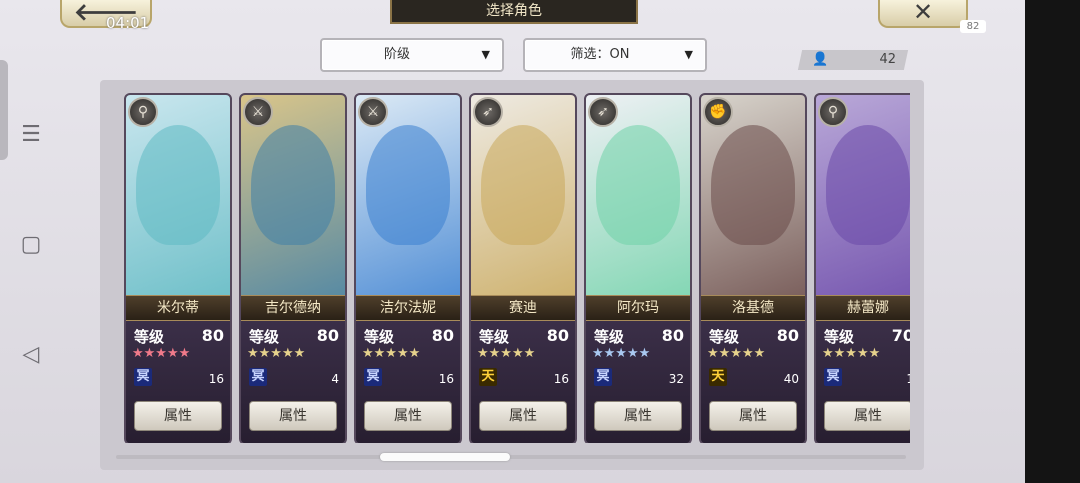 The image size is (1080, 483). Describe the element at coordinates (31, 135) in the screenshot. I see `menu-icon: ☰` at that location.